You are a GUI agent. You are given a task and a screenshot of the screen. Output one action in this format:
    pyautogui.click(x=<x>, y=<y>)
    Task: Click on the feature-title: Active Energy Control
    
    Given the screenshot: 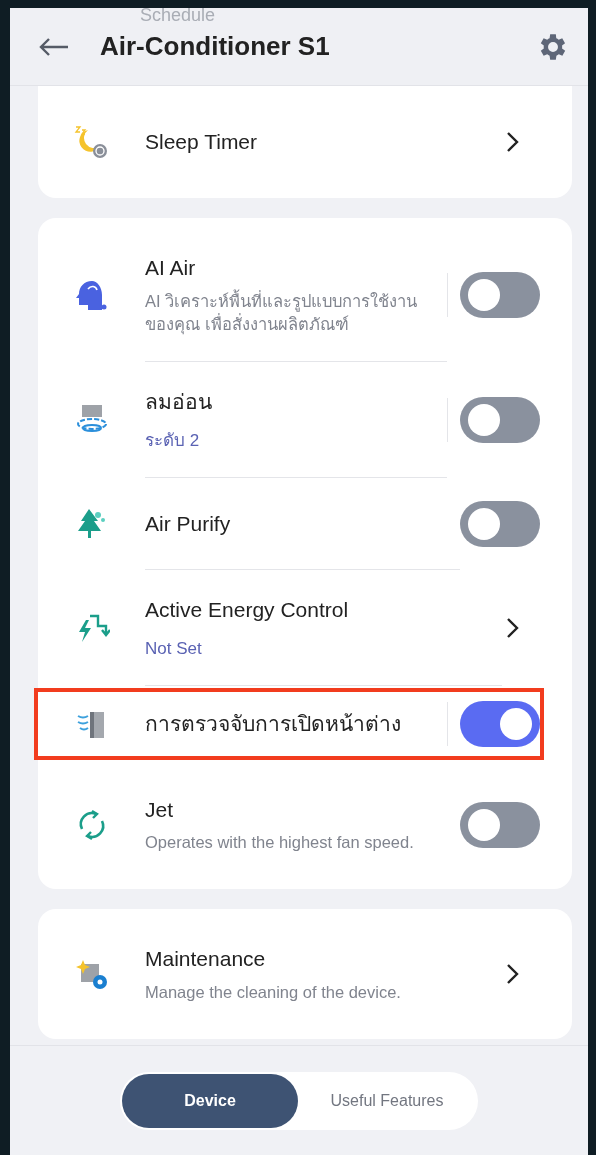 What is the action you would take?
    pyautogui.click(x=247, y=610)
    